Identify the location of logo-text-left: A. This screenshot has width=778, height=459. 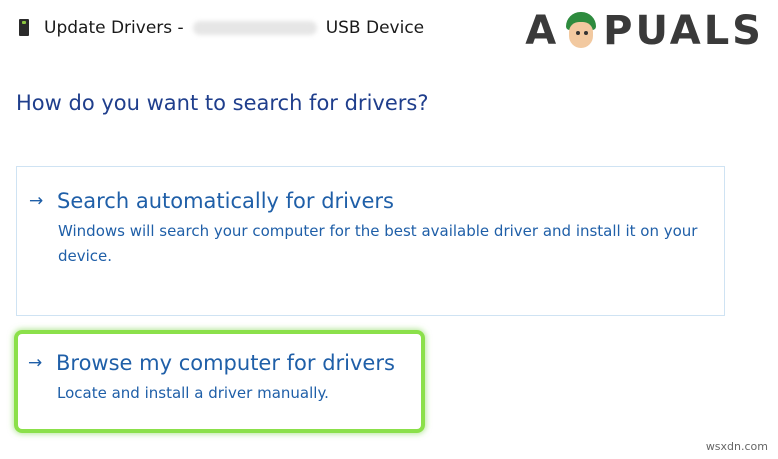
(542, 31).